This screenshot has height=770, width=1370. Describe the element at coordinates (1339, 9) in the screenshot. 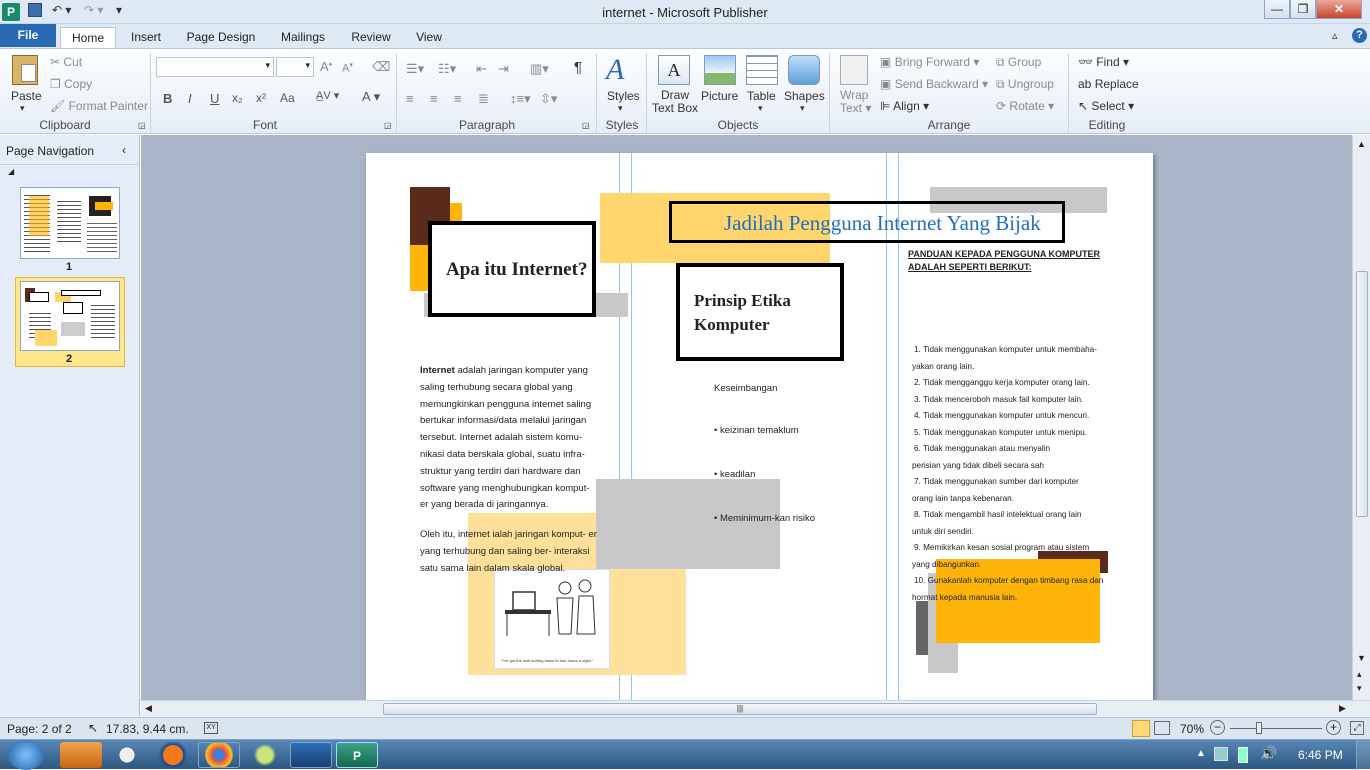

I see `close-button: ✕` at that location.